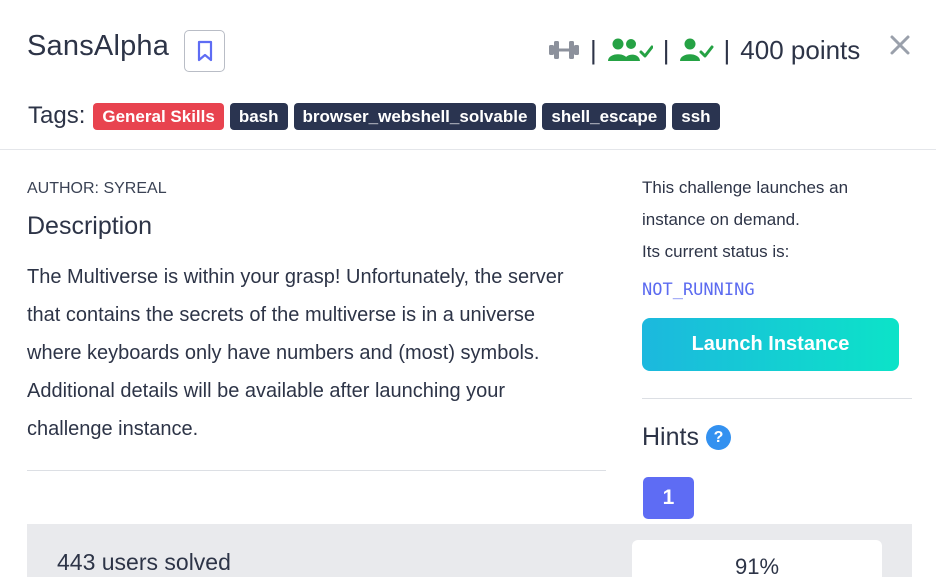 Image resolution: width=936 pixels, height=577 pixels. What do you see at coordinates (469, 550) in the screenshot?
I see `solves-footer: 443 users solved 91%` at bounding box center [469, 550].